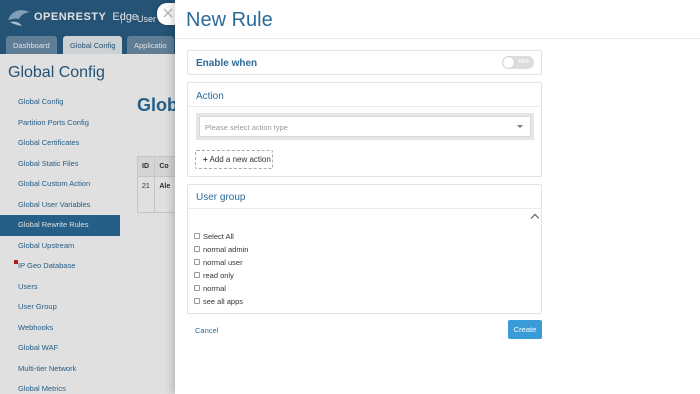 The image size is (700, 394). What do you see at coordinates (223, 301) in the screenshot?
I see `checkbox-label: see all apps` at bounding box center [223, 301].